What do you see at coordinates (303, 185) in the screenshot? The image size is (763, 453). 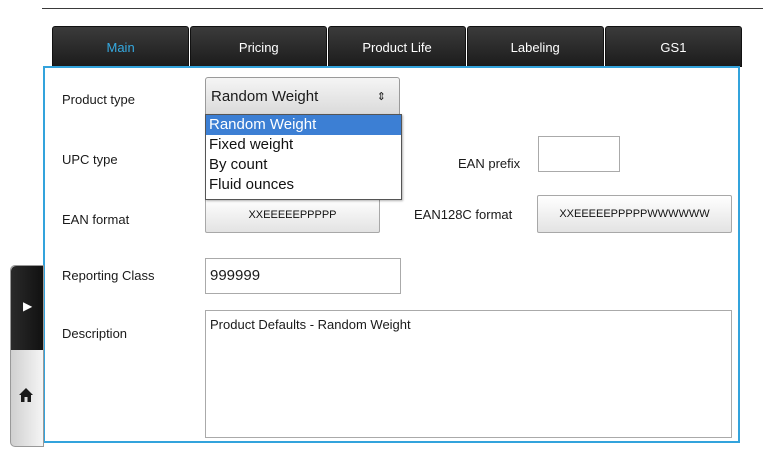 I see `dropdown-option-fluid-ounces: Fluid ounces` at bounding box center [303, 185].